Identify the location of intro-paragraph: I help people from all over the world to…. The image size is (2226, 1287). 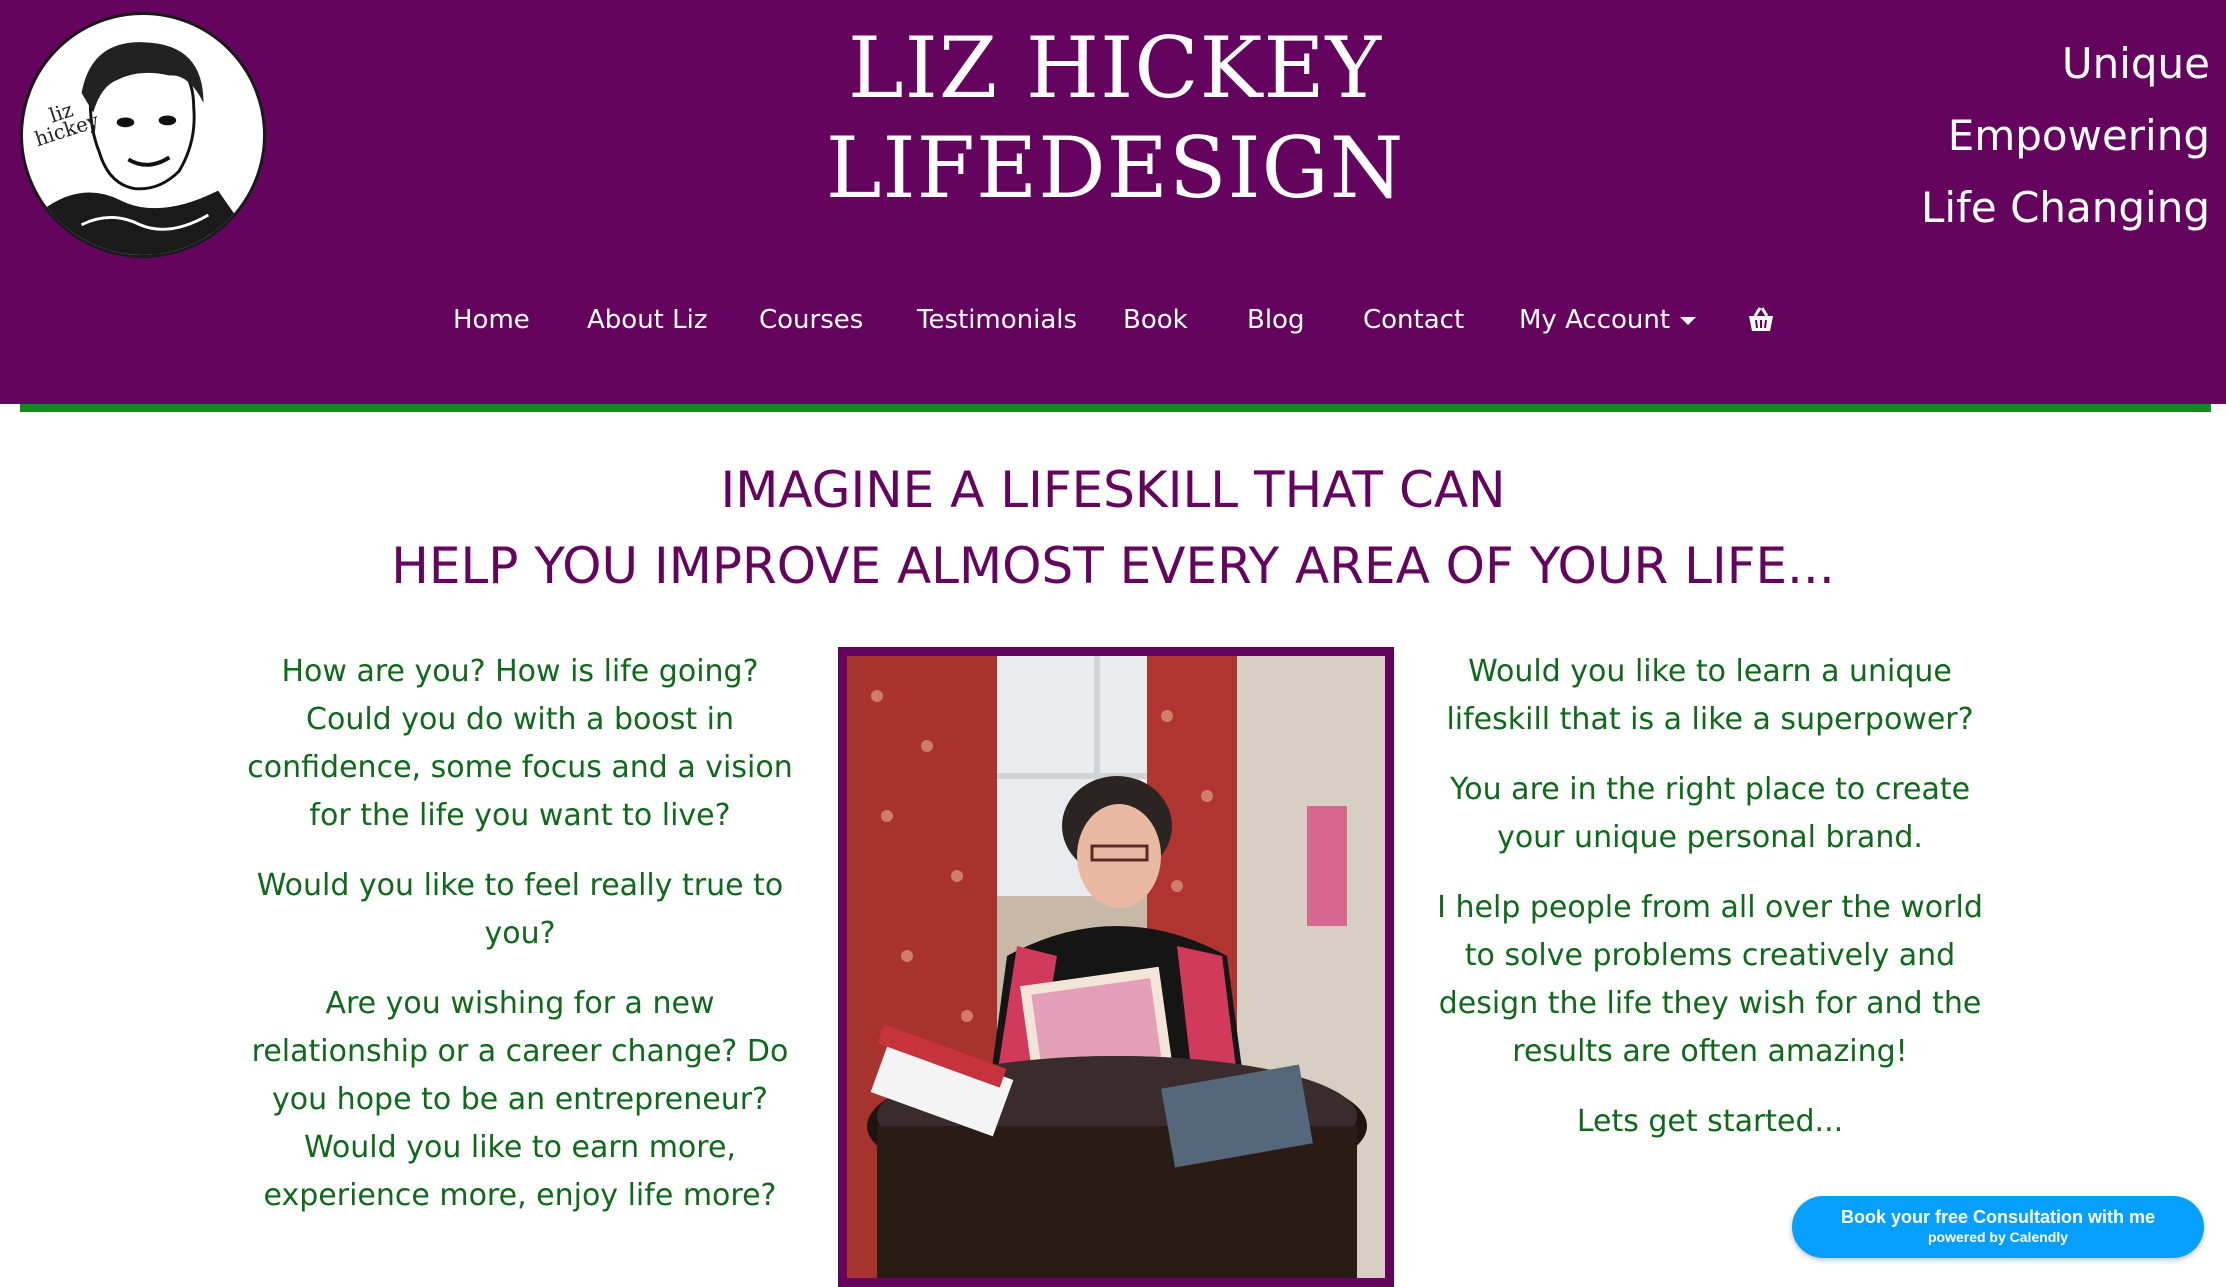
(1710, 979).